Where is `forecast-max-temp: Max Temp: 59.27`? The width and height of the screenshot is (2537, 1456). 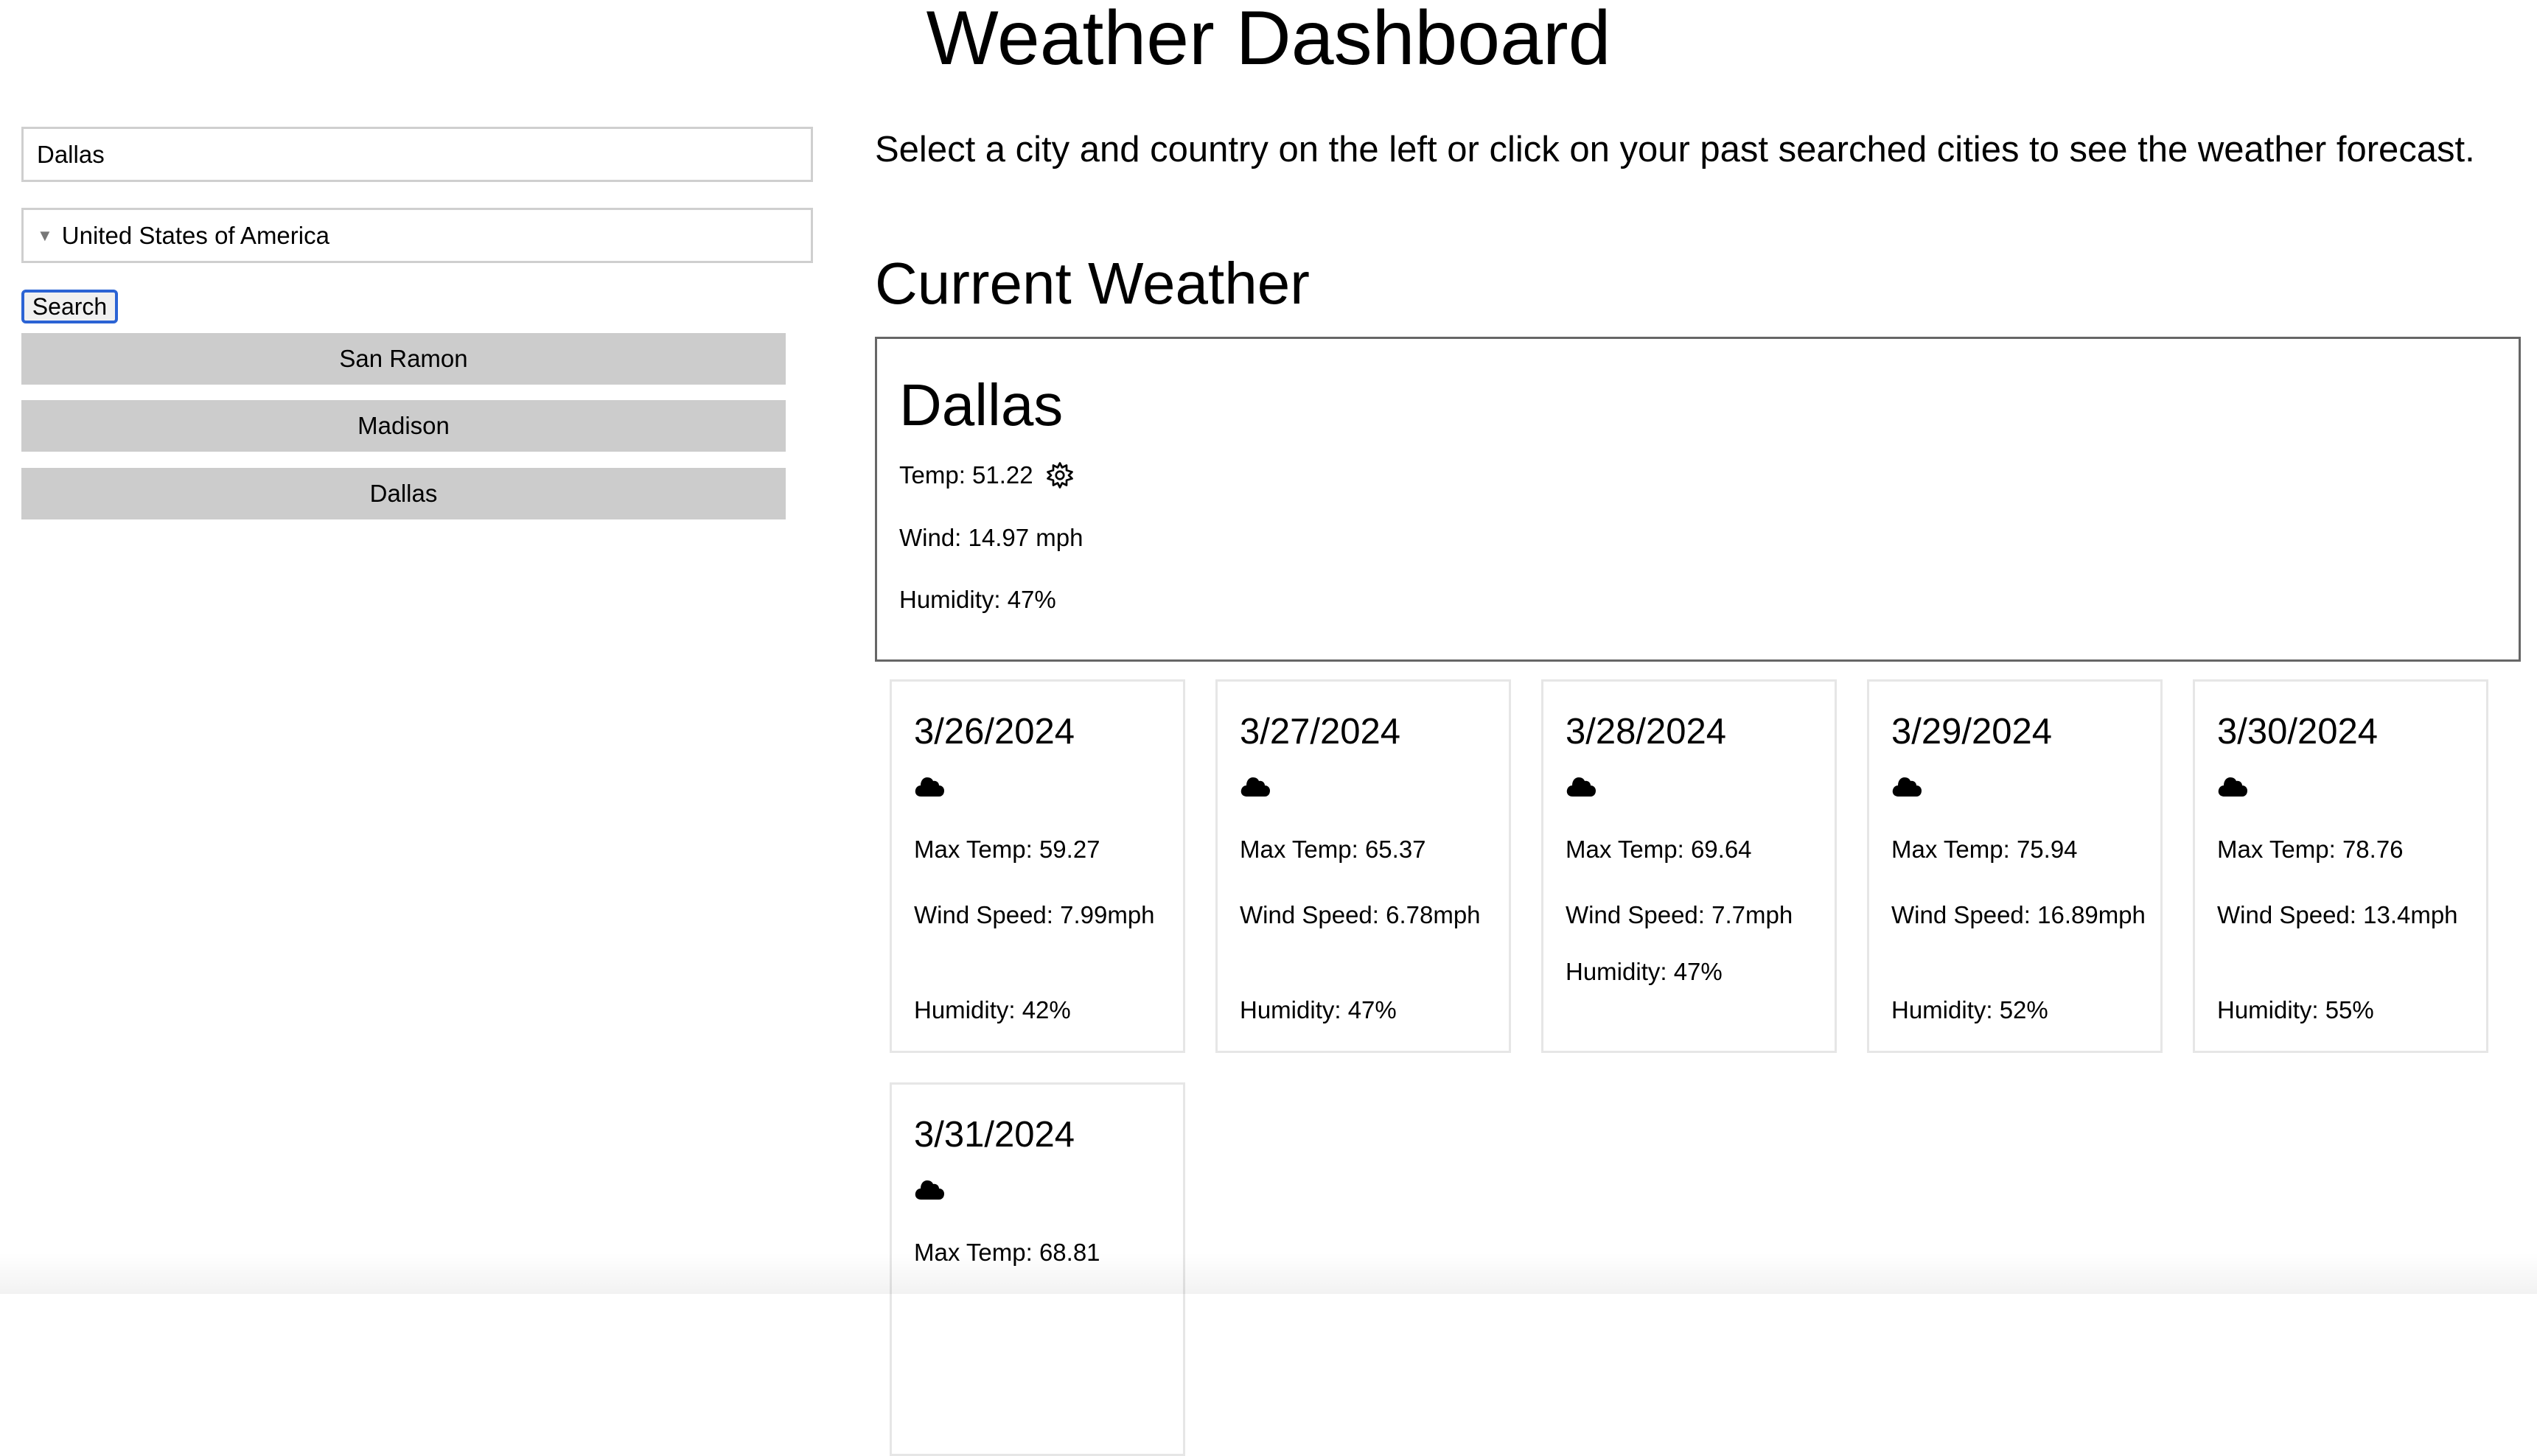
forecast-max-temp: Max Temp: 59.27 is located at coordinates (1007, 849).